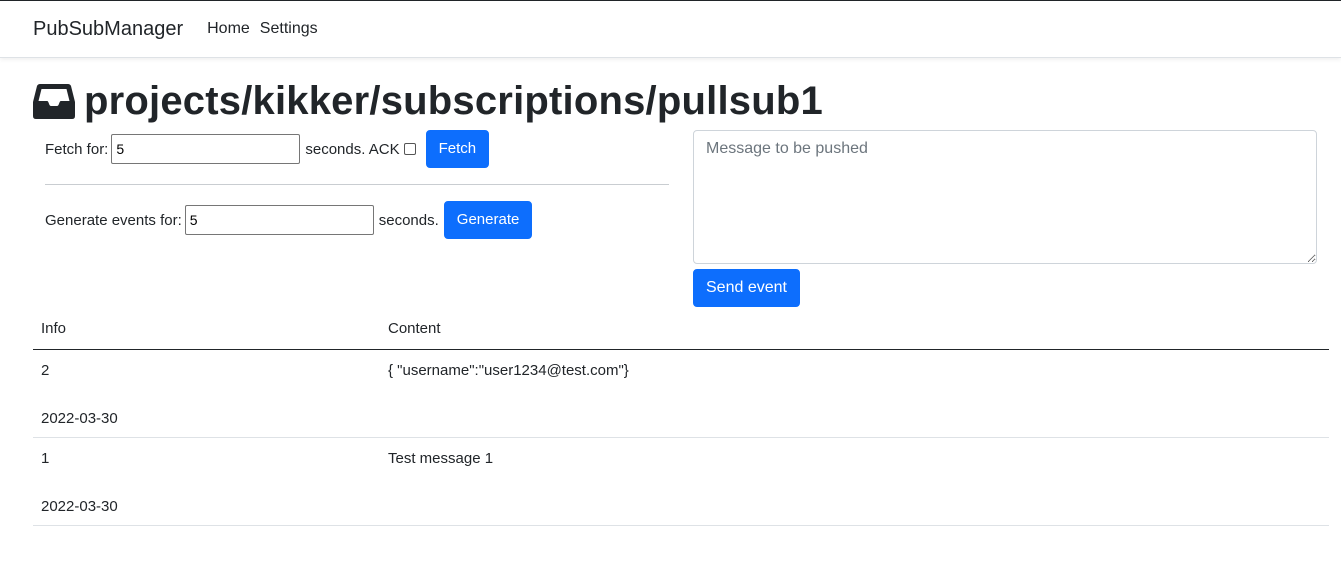 The image size is (1341, 574). Describe the element at coordinates (670, 29) in the screenshot. I see `navbar: PubSubManager Home Settings` at that location.